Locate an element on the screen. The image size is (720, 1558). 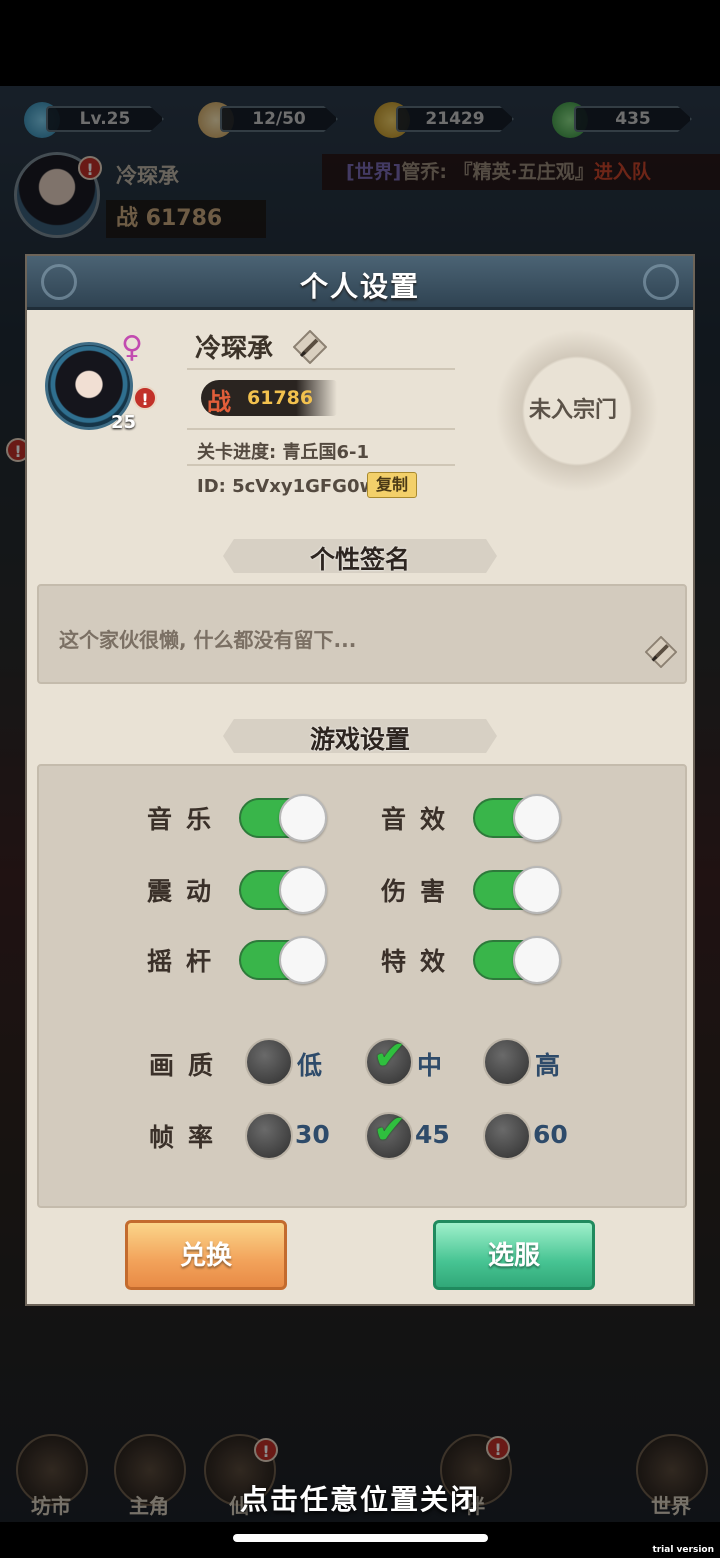
music-toggle is located at coordinates (283, 818).